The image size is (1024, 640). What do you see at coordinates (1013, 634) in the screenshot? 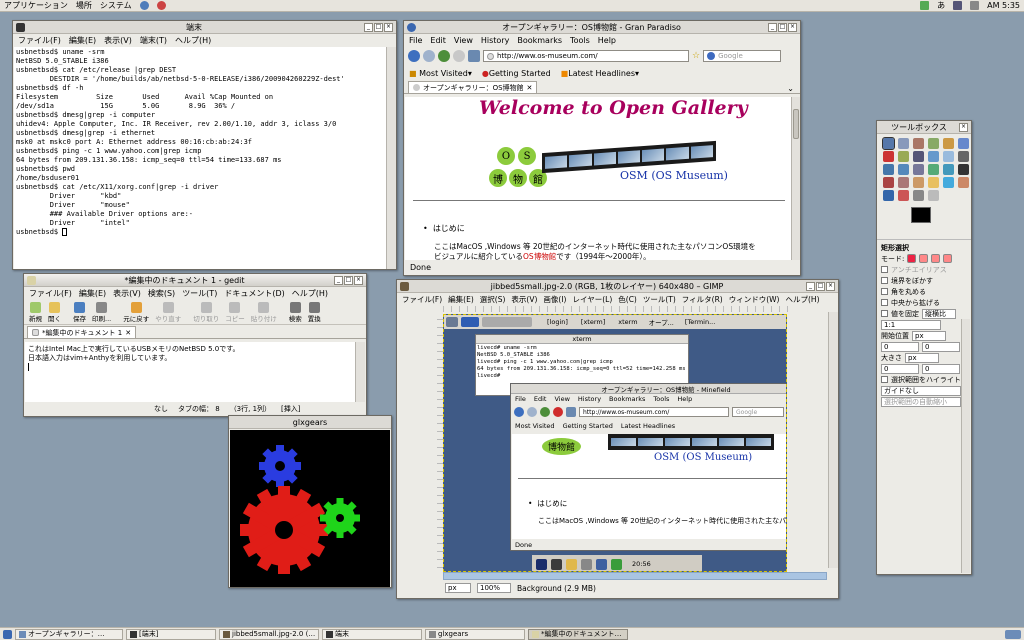
I see `workspace-switcher` at bounding box center [1013, 634].